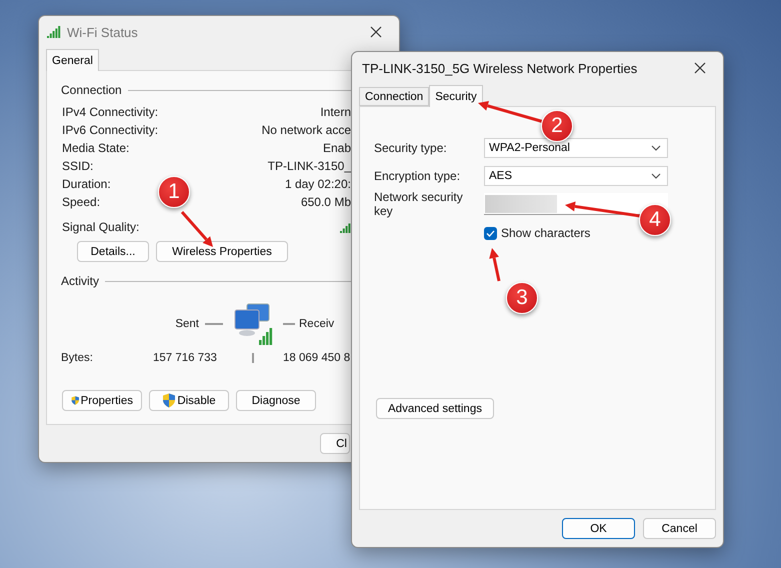 Image resolution: width=781 pixels, height=568 pixels. What do you see at coordinates (679, 528) in the screenshot?
I see `dialog-button: Cancel` at bounding box center [679, 528].